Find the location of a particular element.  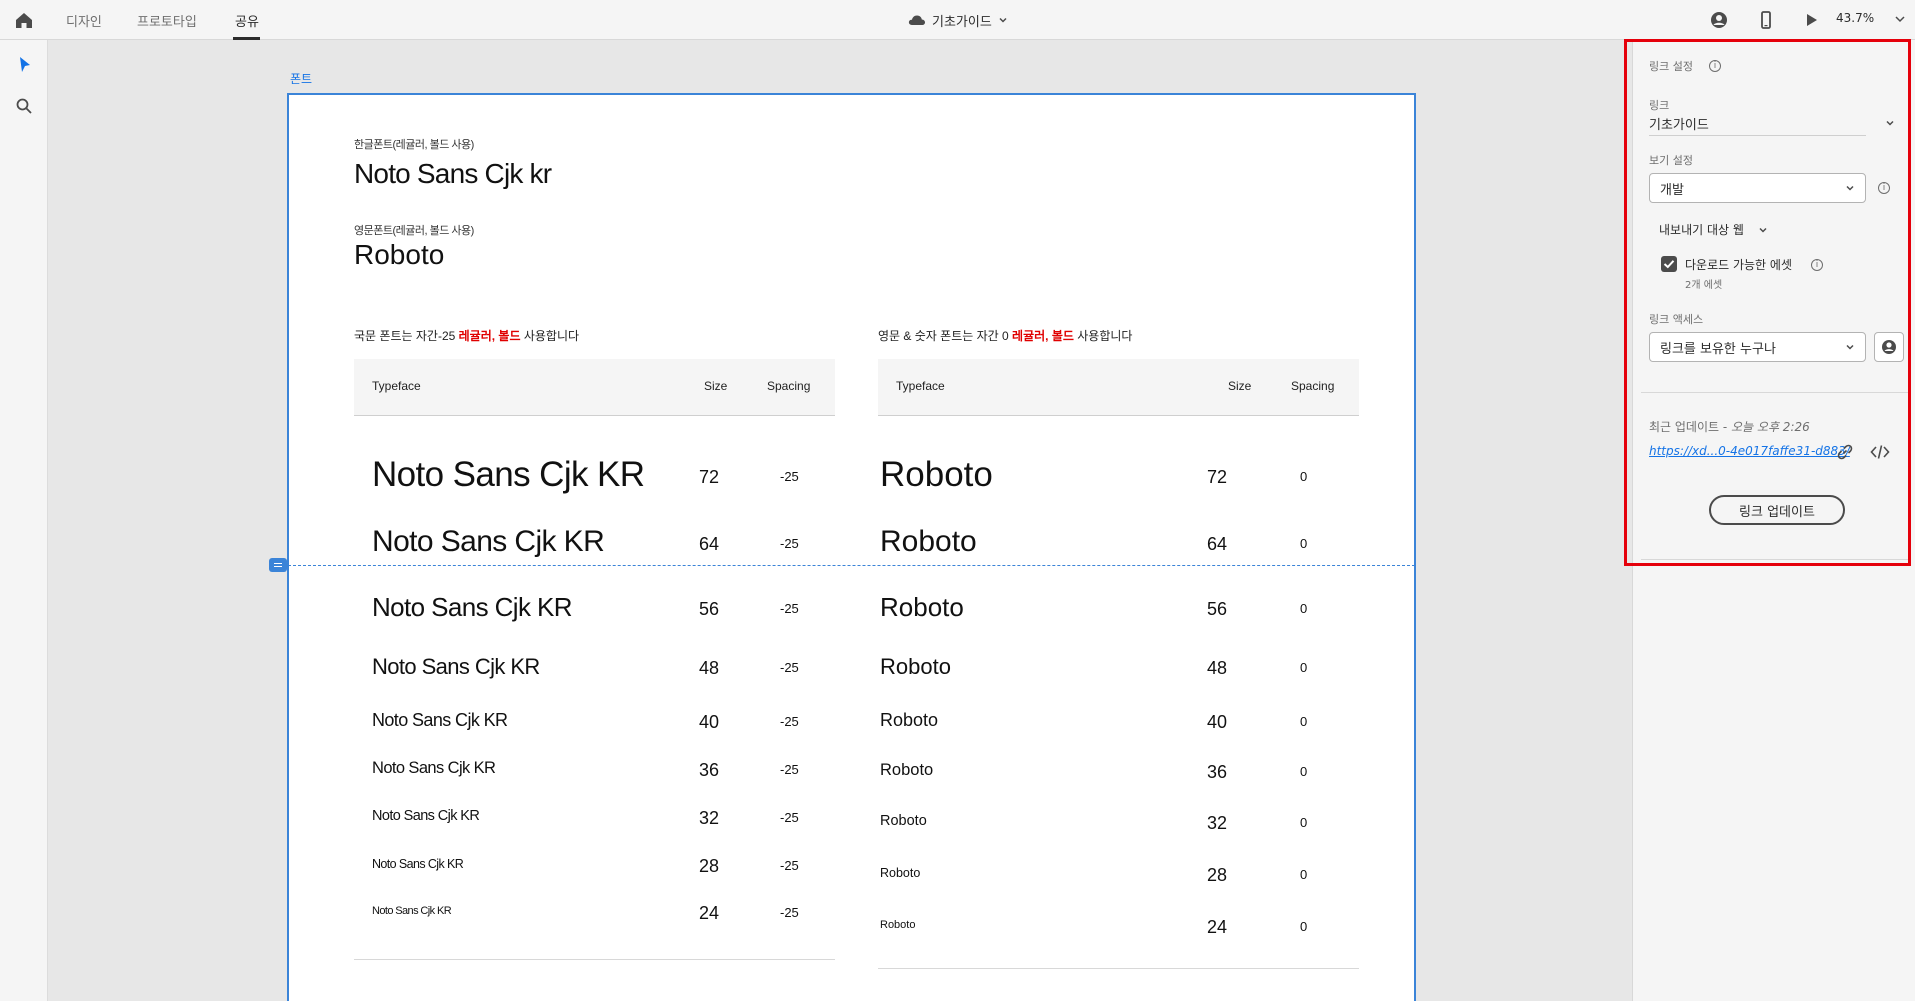

left-toolbar is located at coordinates (24, 520).